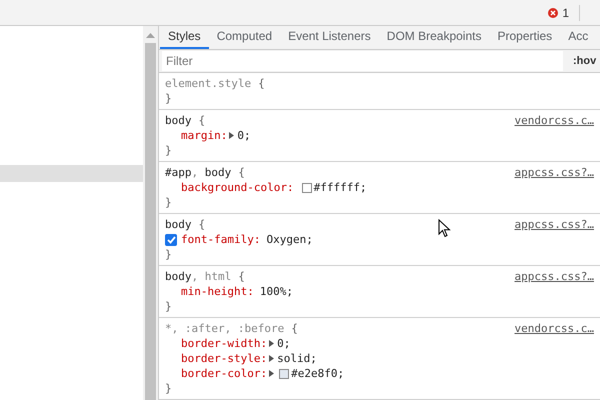 Image resolution: width=600 pixels, height=400 pixels. Describe the element at coordinates (171, 240) in the screenshot. I see `property-checkbox` at that location.